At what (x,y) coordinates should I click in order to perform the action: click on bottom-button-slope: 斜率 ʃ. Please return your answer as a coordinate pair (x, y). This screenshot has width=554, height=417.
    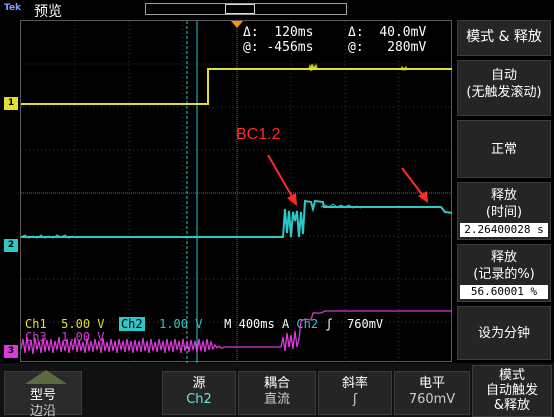
    Looking at the image, I should click on (355, 393).